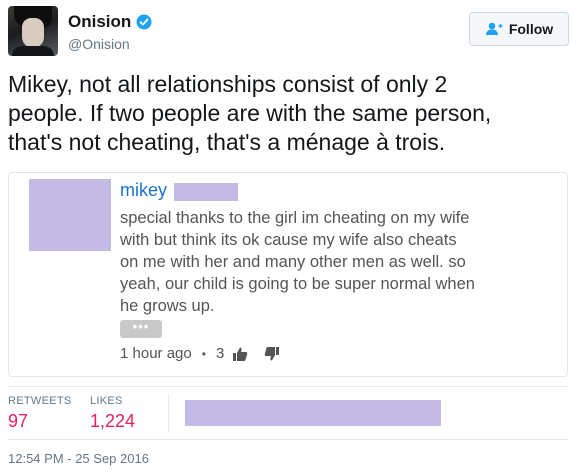 The image size is (577, 474). Describe the element at coordinates (168, 413) in the screenshot. I see `stats-separator` at that location.